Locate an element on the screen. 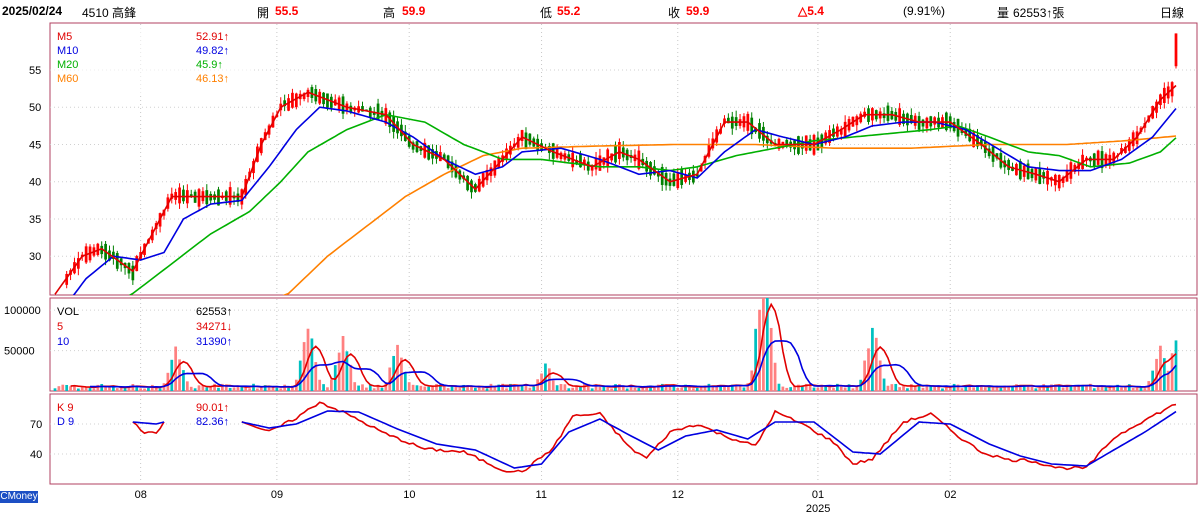 The image size is (1198, 516). legend-m20: M20 is located at coordinates (67, 65).